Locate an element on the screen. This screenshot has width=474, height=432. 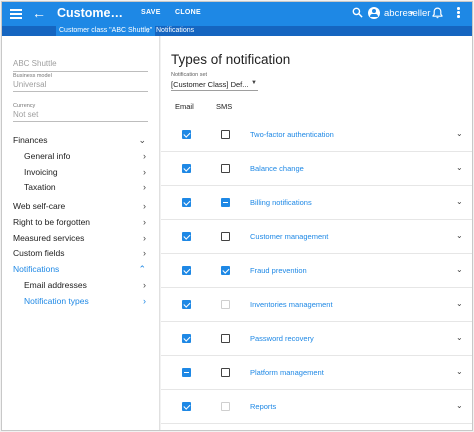
sidebar-item-custom-fields: Custom fields › is located at coordinates (80, 253).